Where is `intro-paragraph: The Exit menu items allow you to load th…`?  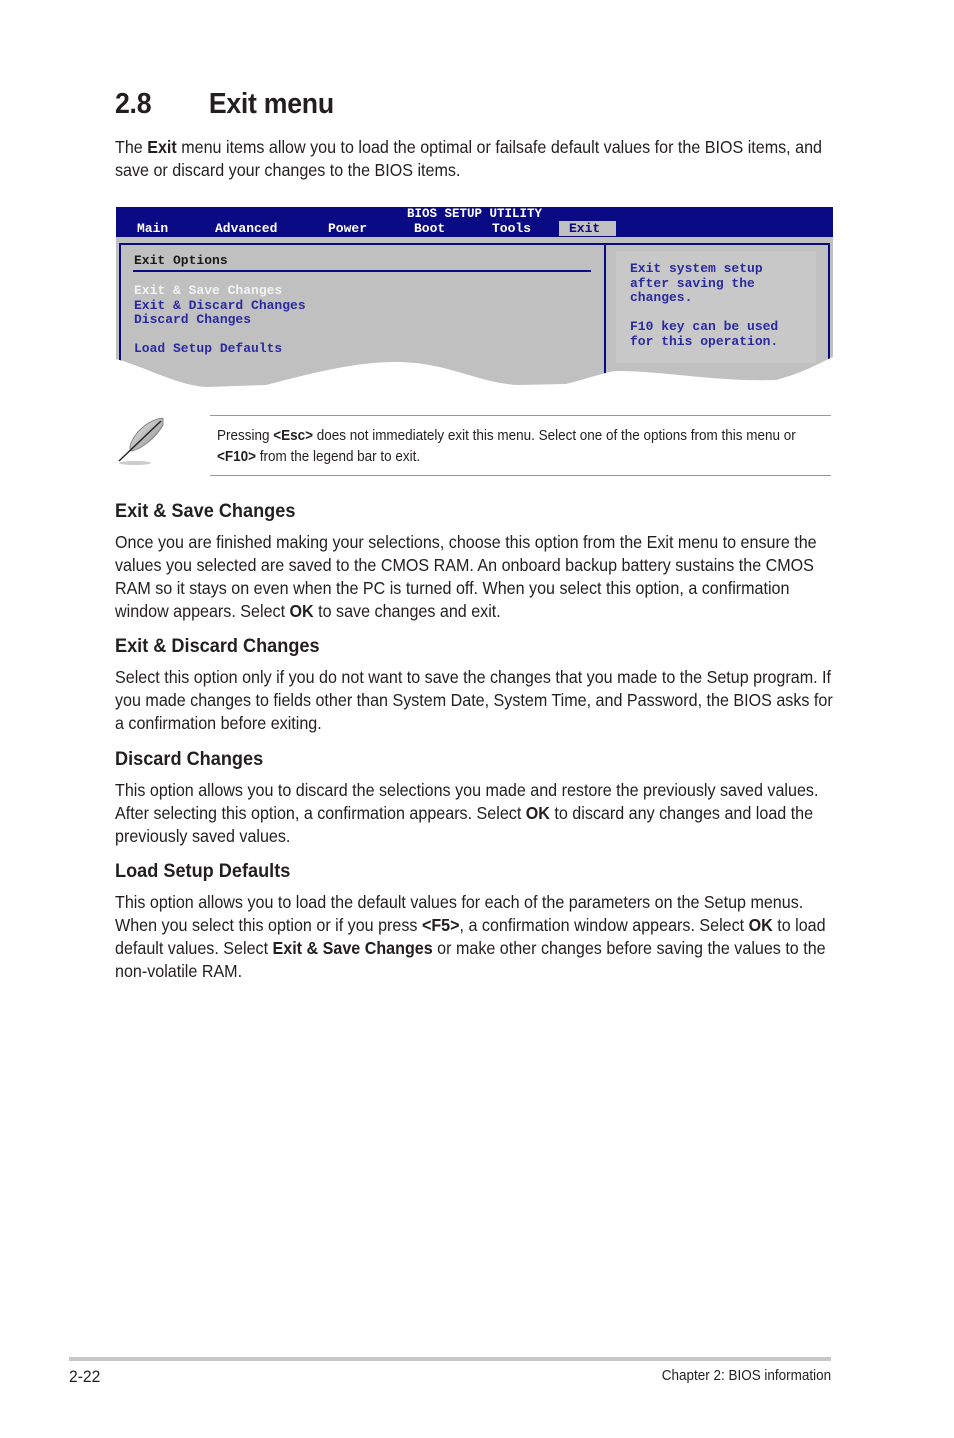 intro-paragraph: The Exit menu items allow you to load th… is located at coordinates (478, 159).